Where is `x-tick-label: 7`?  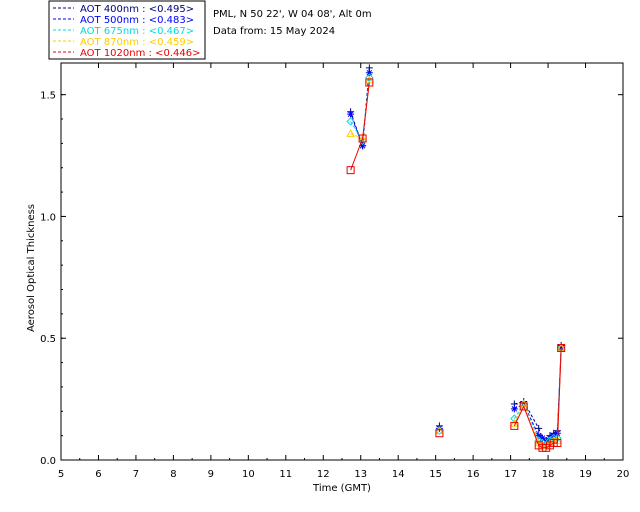
x-tick-label: 7 is located at coordinates (136, 474).